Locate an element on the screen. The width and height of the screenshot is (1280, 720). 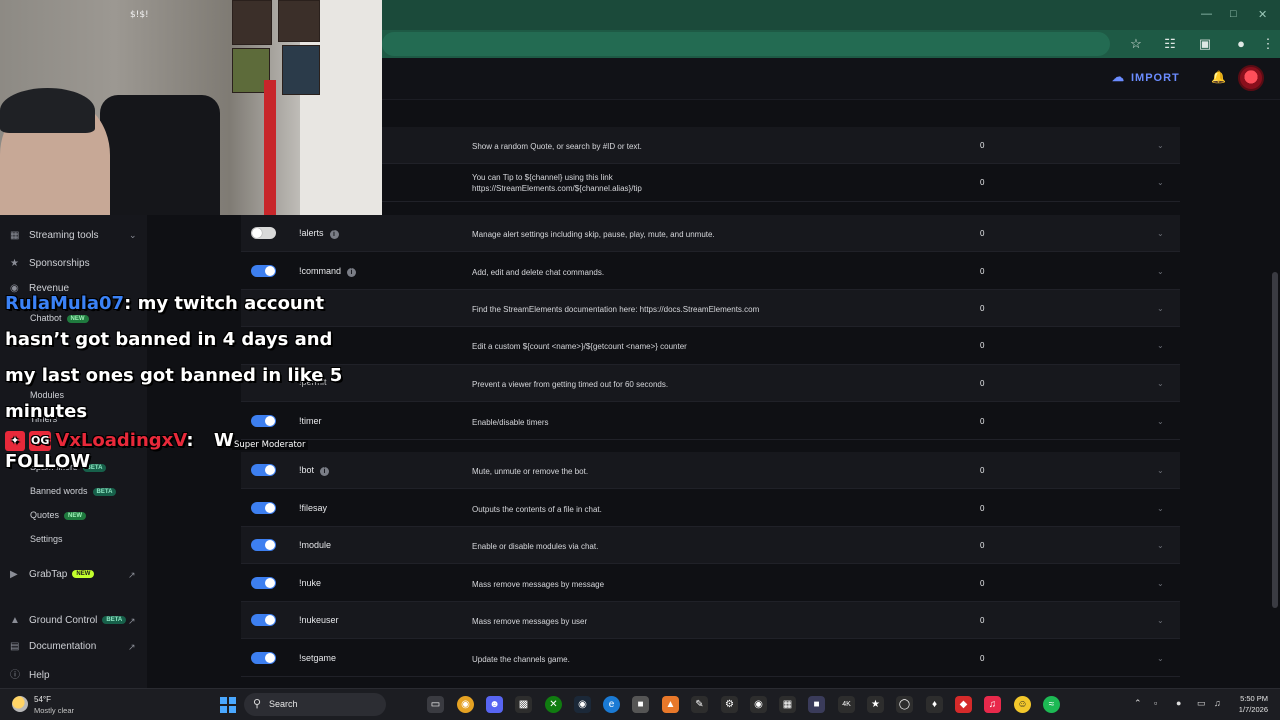
app-icon: ▩ is located at coordinates (523, 704).